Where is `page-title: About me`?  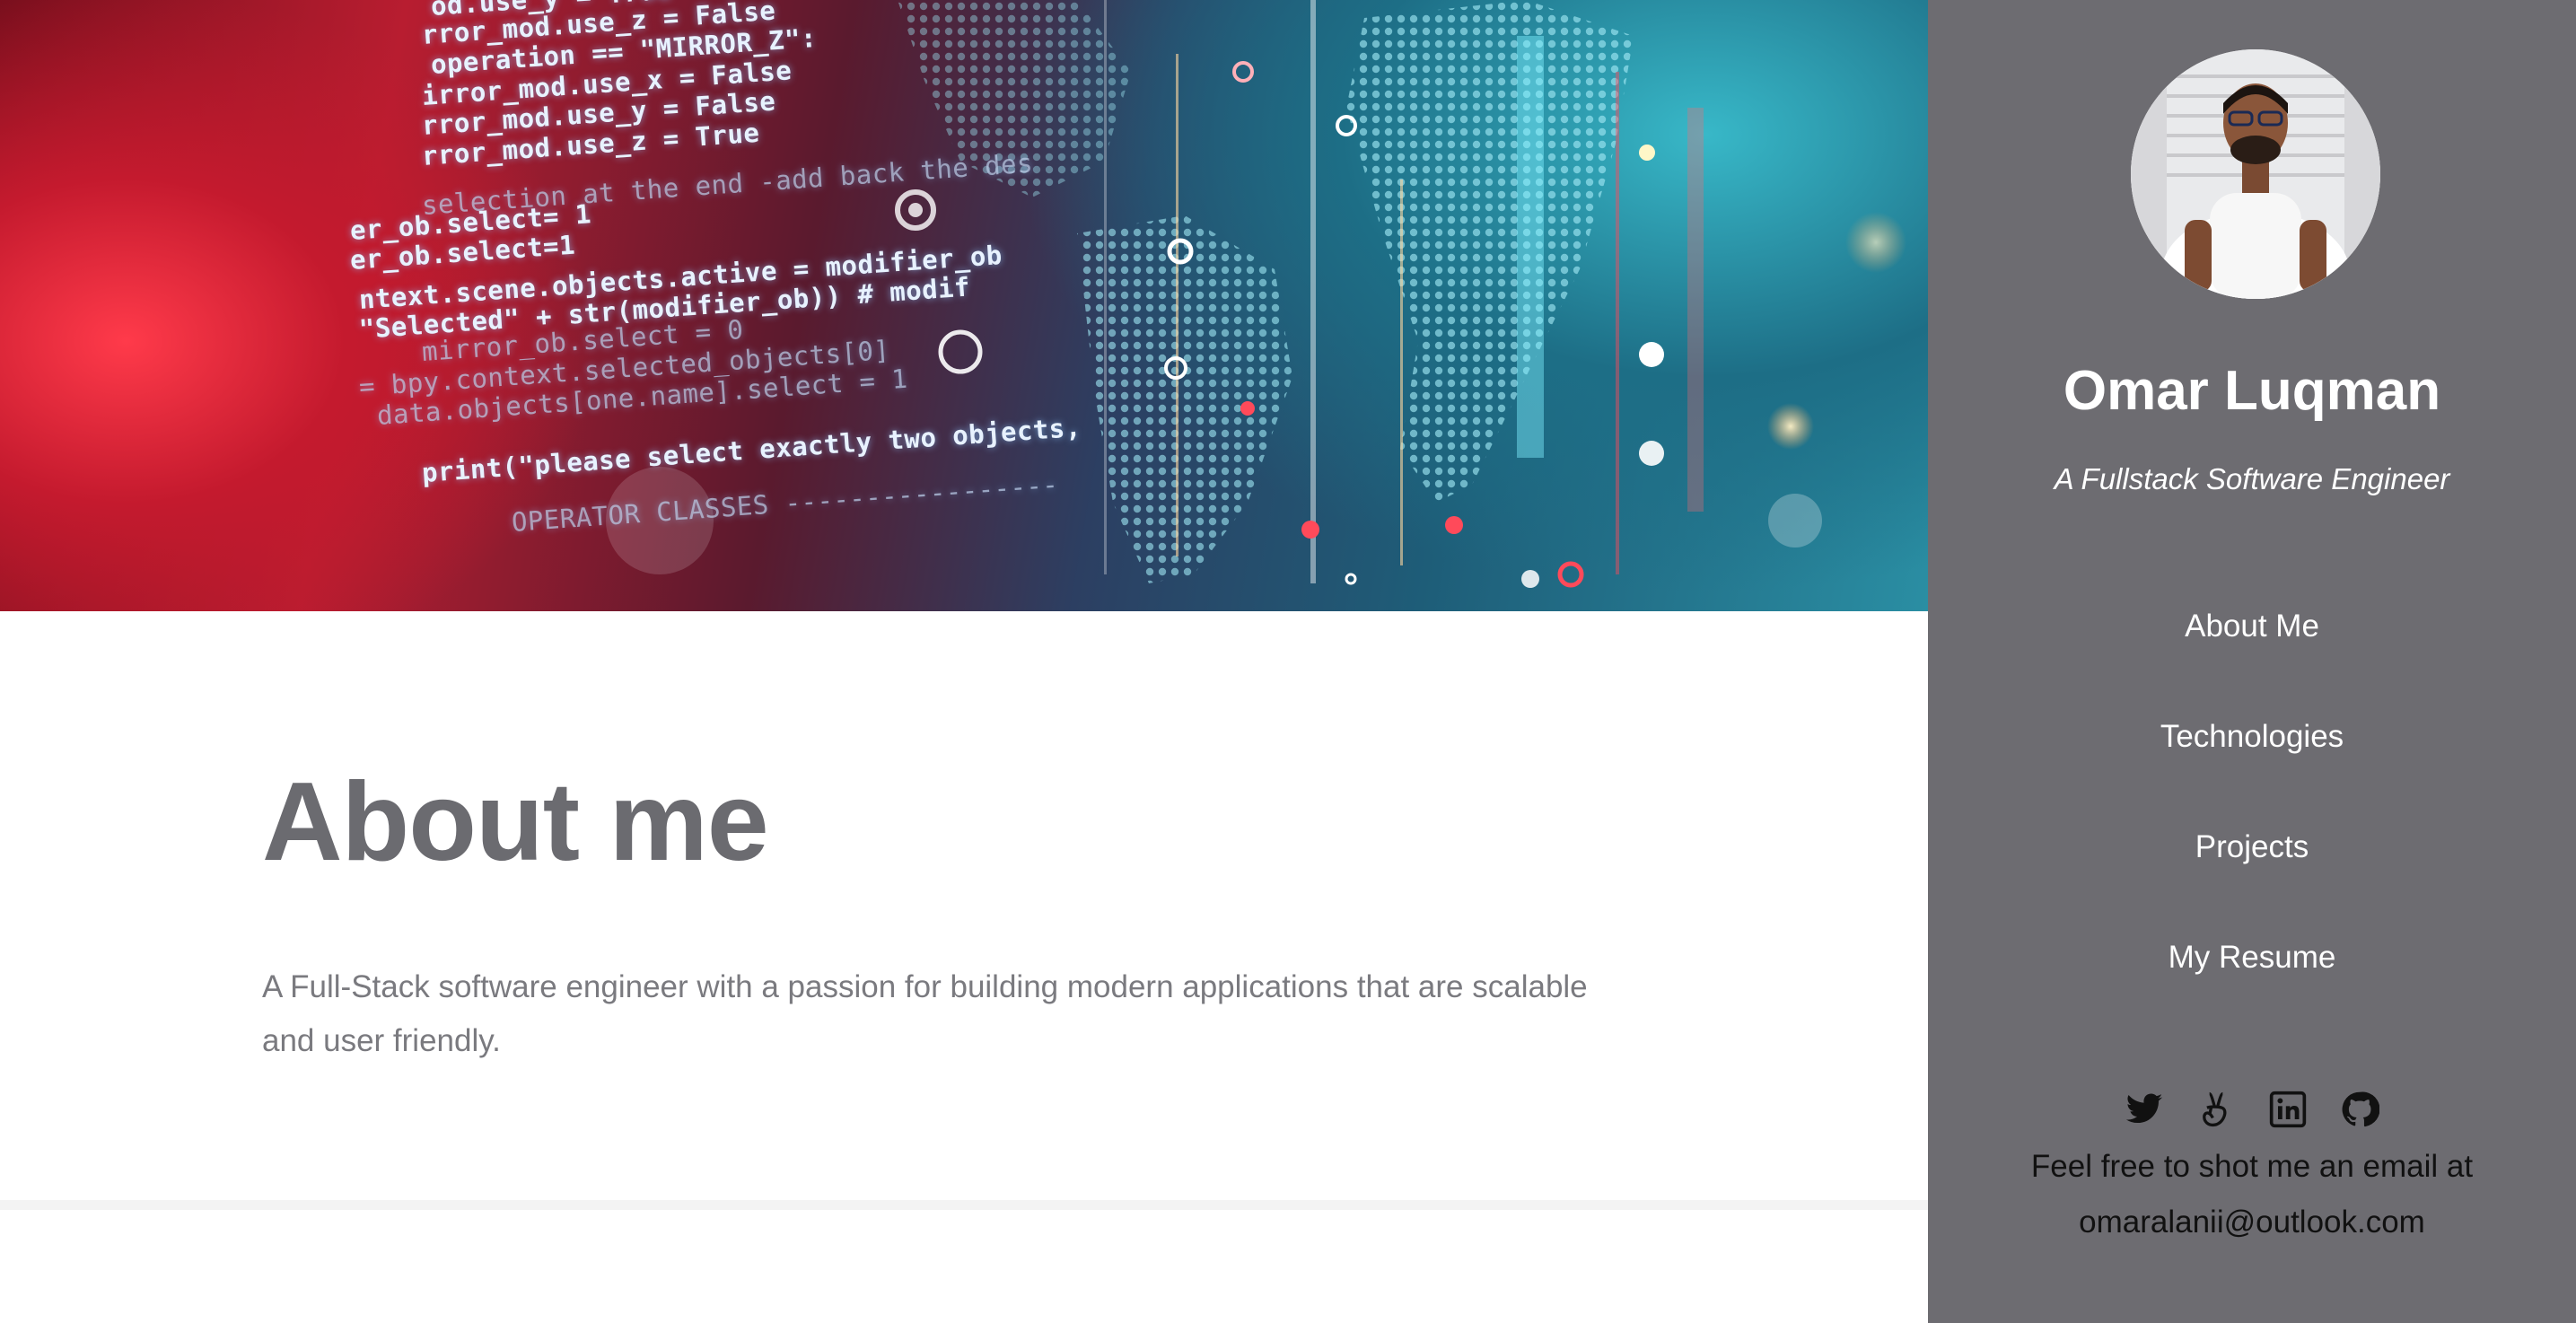
page-title: About me is located at coordinates (515, 822).